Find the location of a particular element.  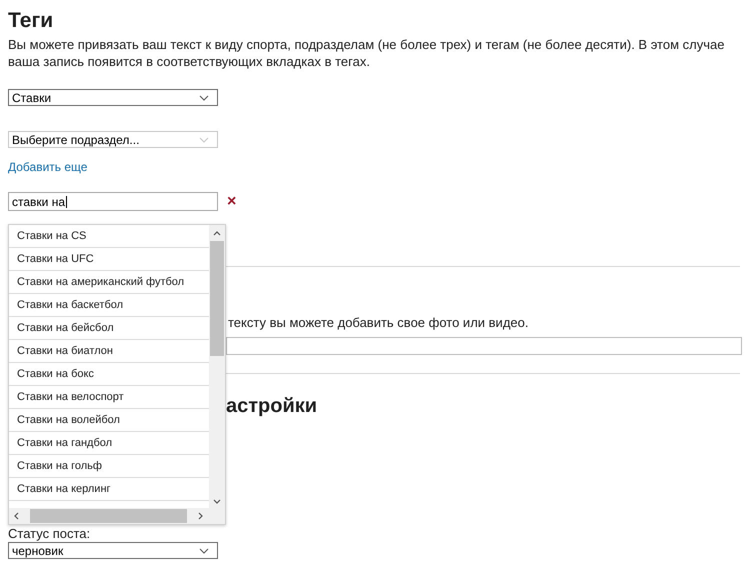

settings-heading: астройки is located at coordinates (272, 406).